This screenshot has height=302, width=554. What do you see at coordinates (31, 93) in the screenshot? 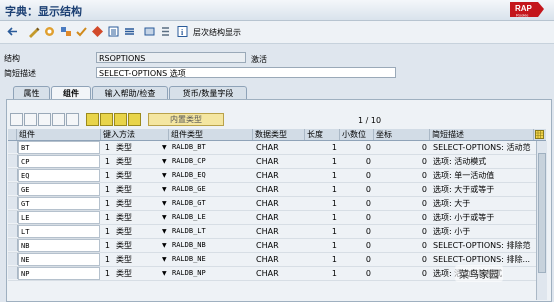
I see `tab-attributes: 属性` at bounding box center [31, 93].